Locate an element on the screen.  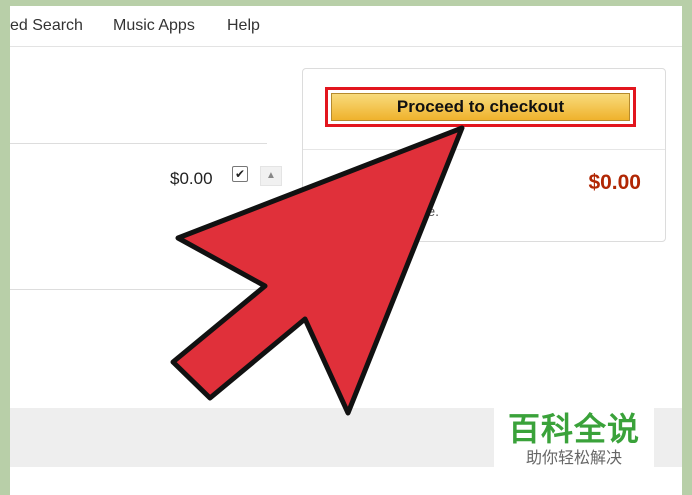
nav-item-music-apps: Music Apps is located at coordinates (154, 26).